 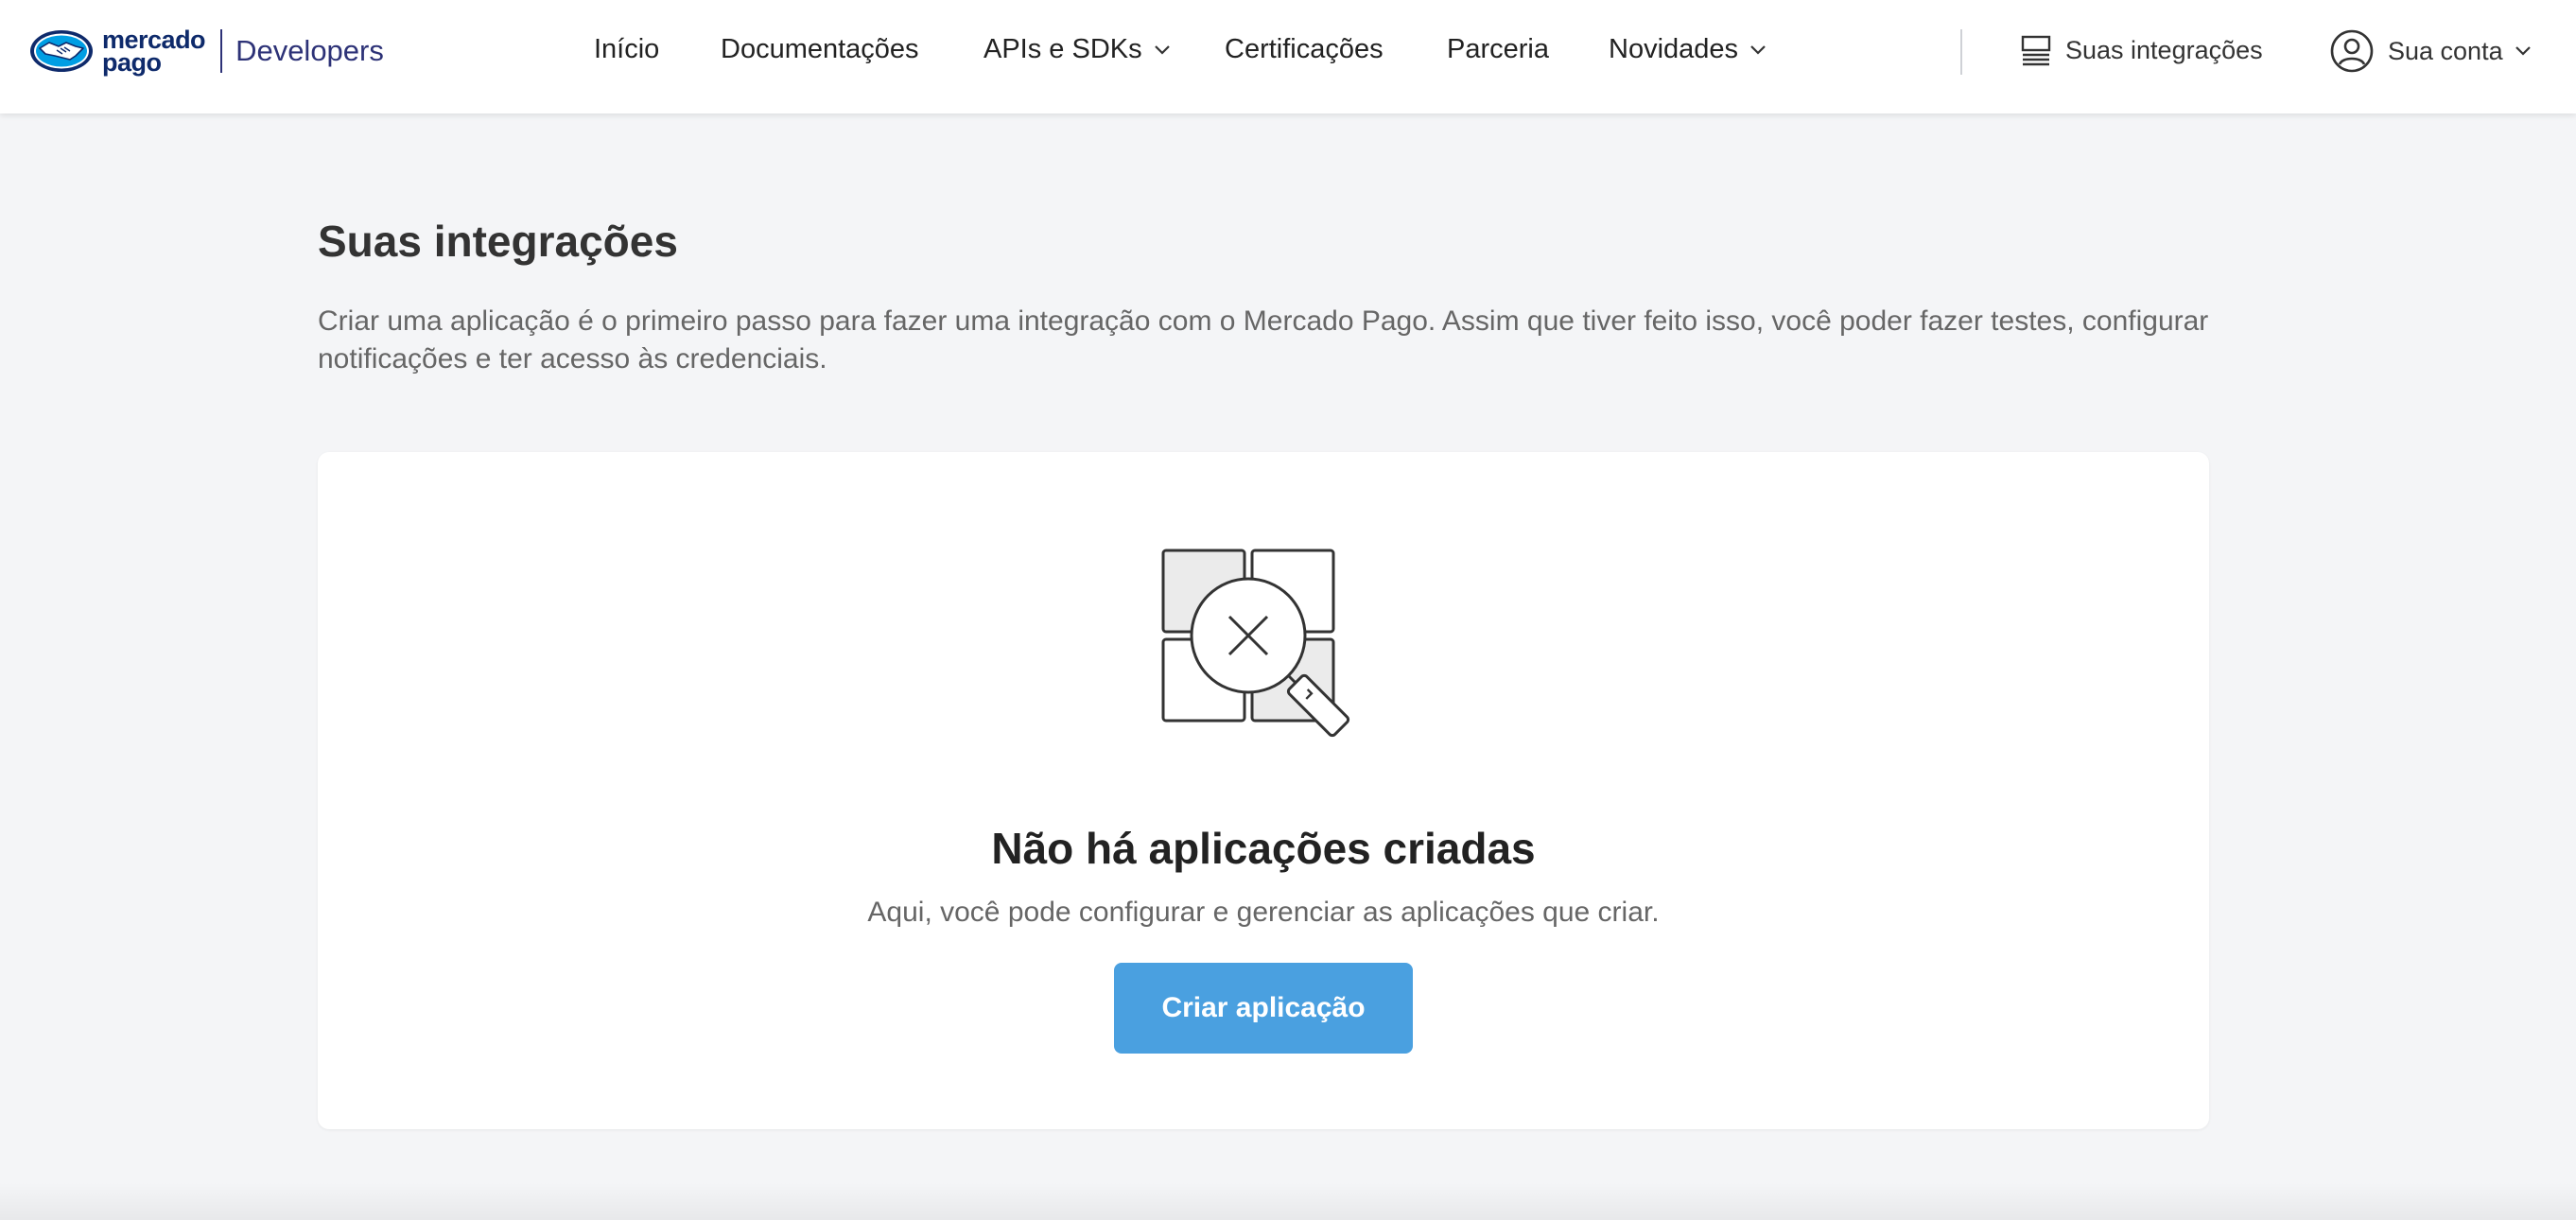 I want to click on nav-item-novidades: Novidades, so click(x=1688, y=49).